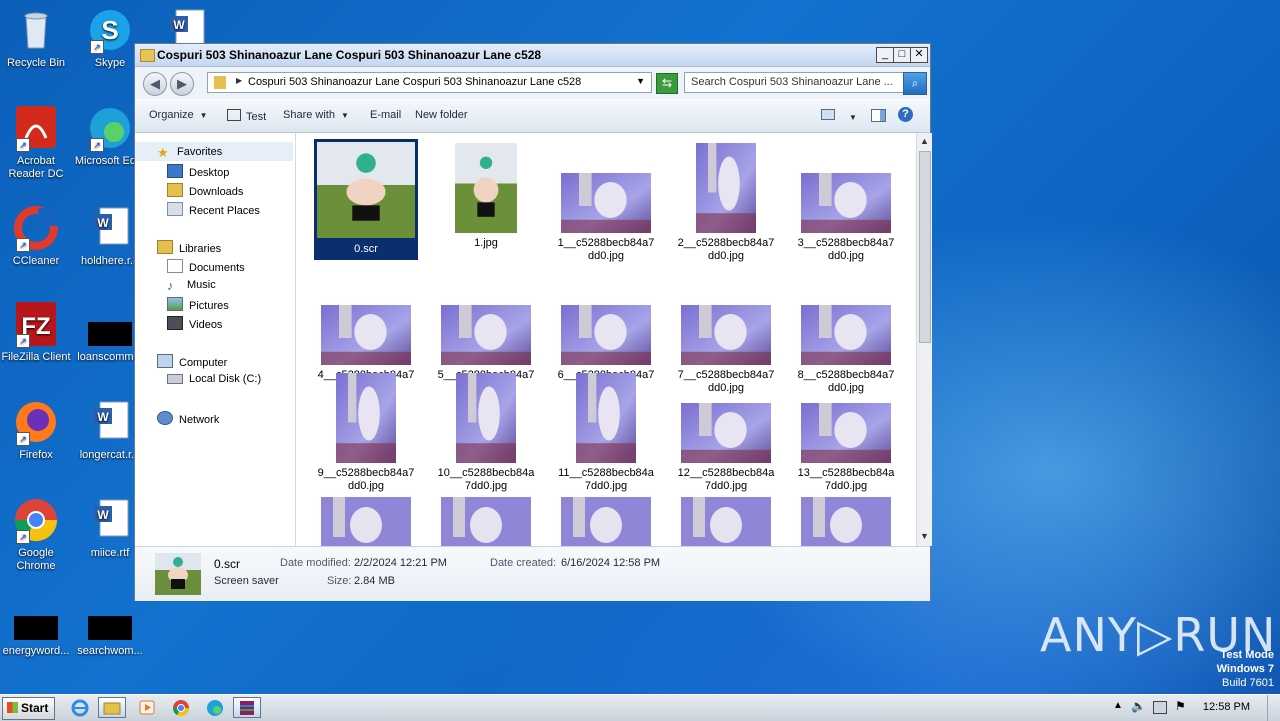 The image size is (1280, 721). Describe the element at coordinates (1273, 708) in the screenshot. I see `show-desktop-button` at that location.